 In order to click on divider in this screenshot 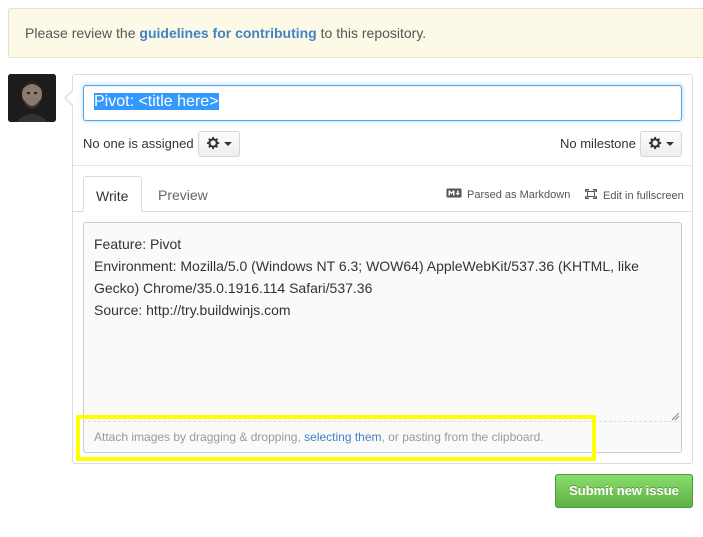, I will do `click(382, 165)`.